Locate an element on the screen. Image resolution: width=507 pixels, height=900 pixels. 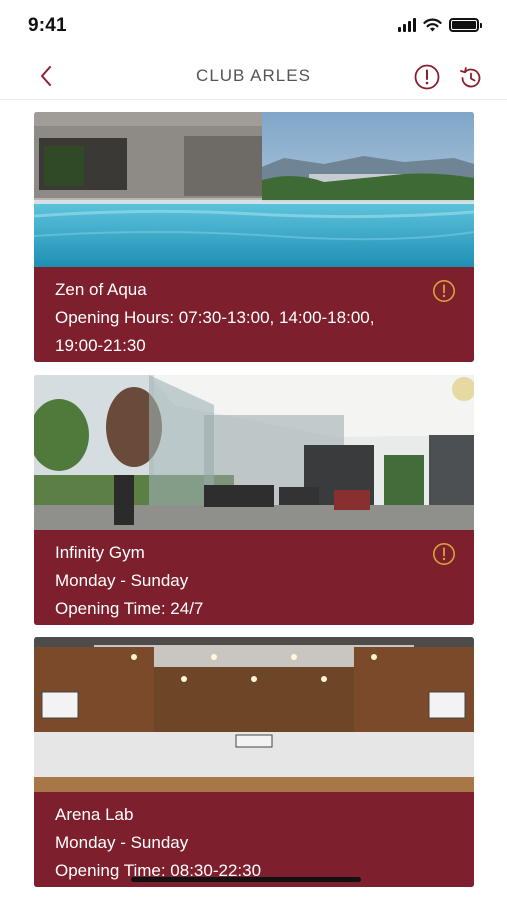
status-time: 9:41 is located at coordinates (47, 25).